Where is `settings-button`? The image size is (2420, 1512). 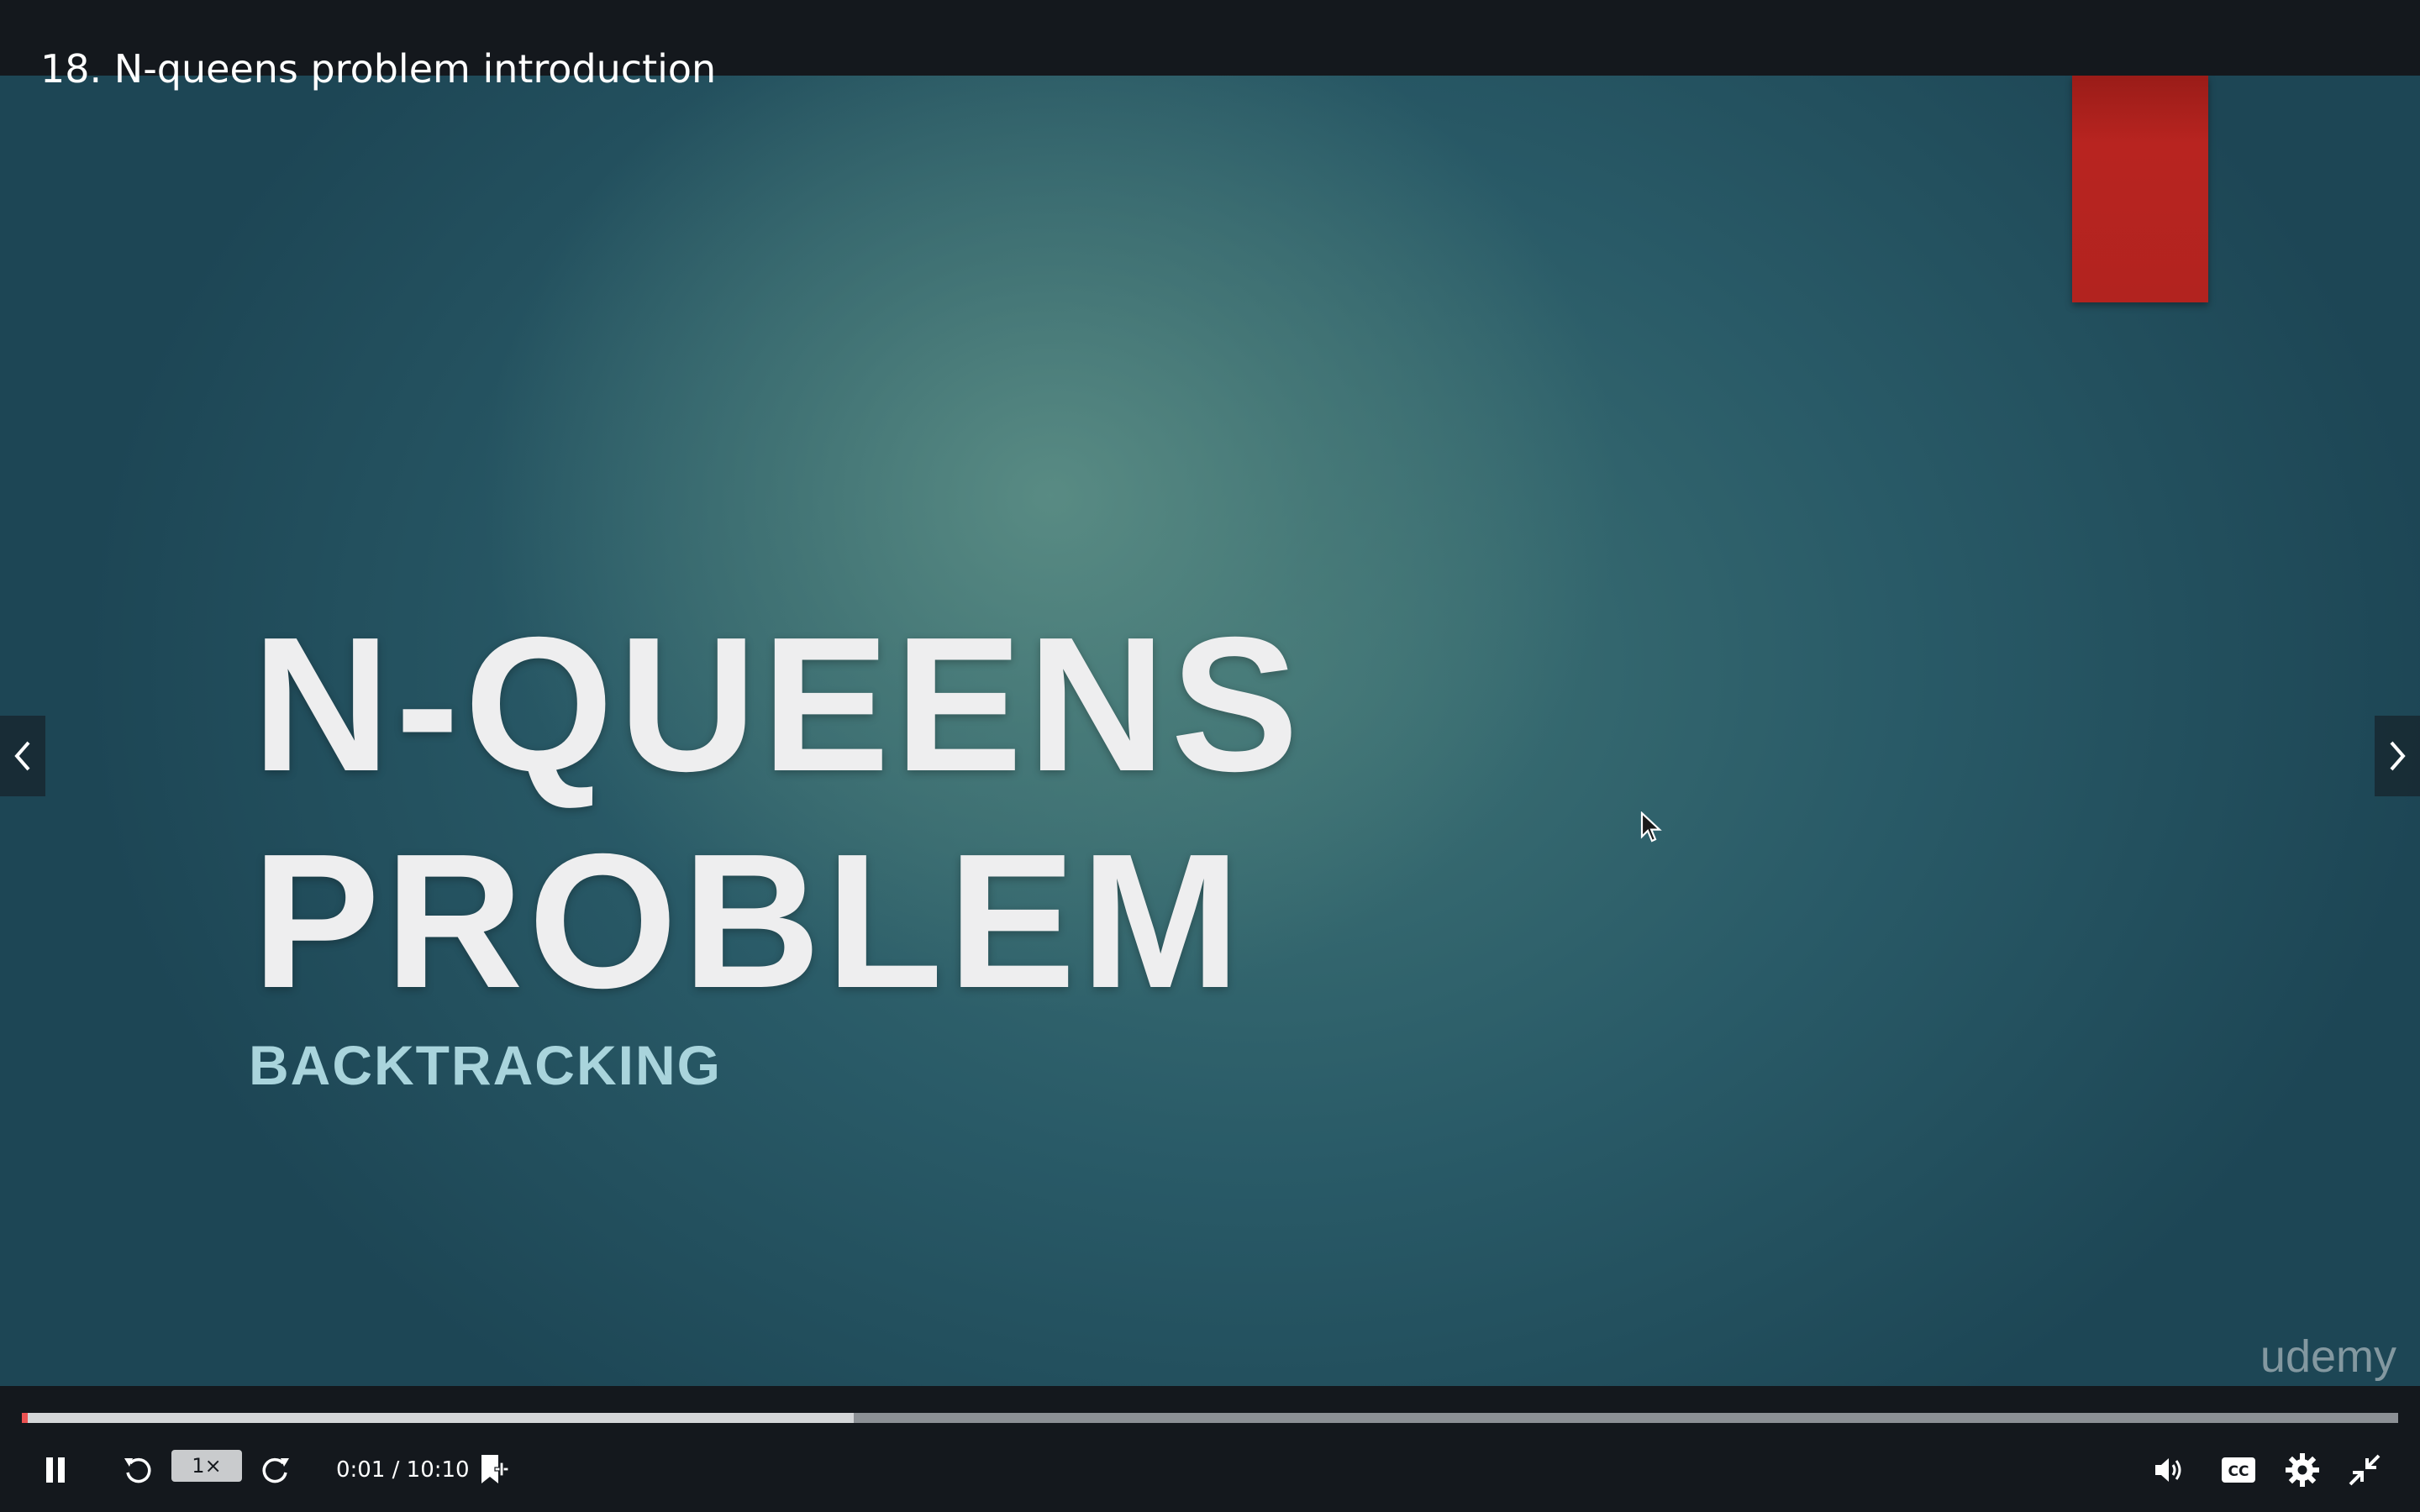
settings-button is located at coordinates (2302, 1470).